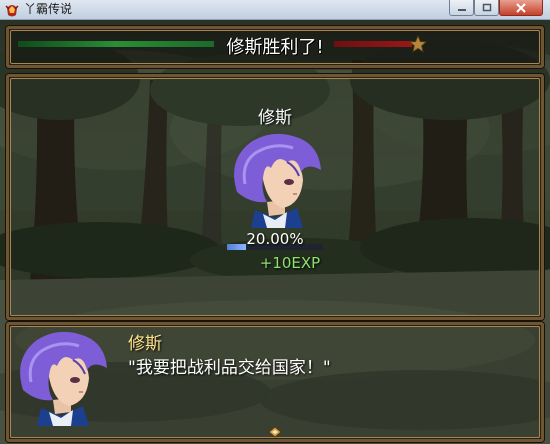 This screenshot has height=444, width=550. Describe the element at coordinates (275, 432) in the screenshot. I see `continue-arrow-icon` at that location.